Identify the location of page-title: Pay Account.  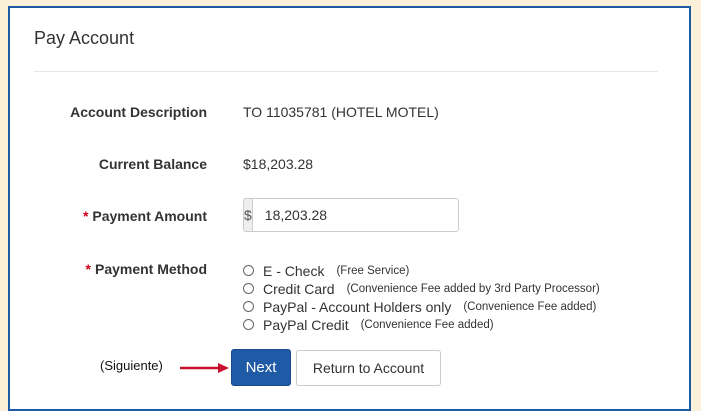
(84, 38).